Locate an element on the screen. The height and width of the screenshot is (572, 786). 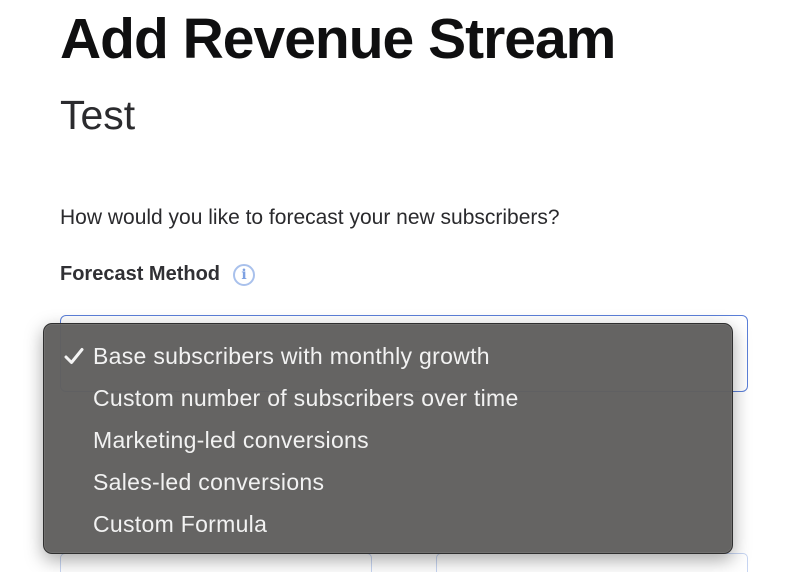
menu-item-custom-subscribers: Custom number of subscribers over time is located at coordinates (388, 398).